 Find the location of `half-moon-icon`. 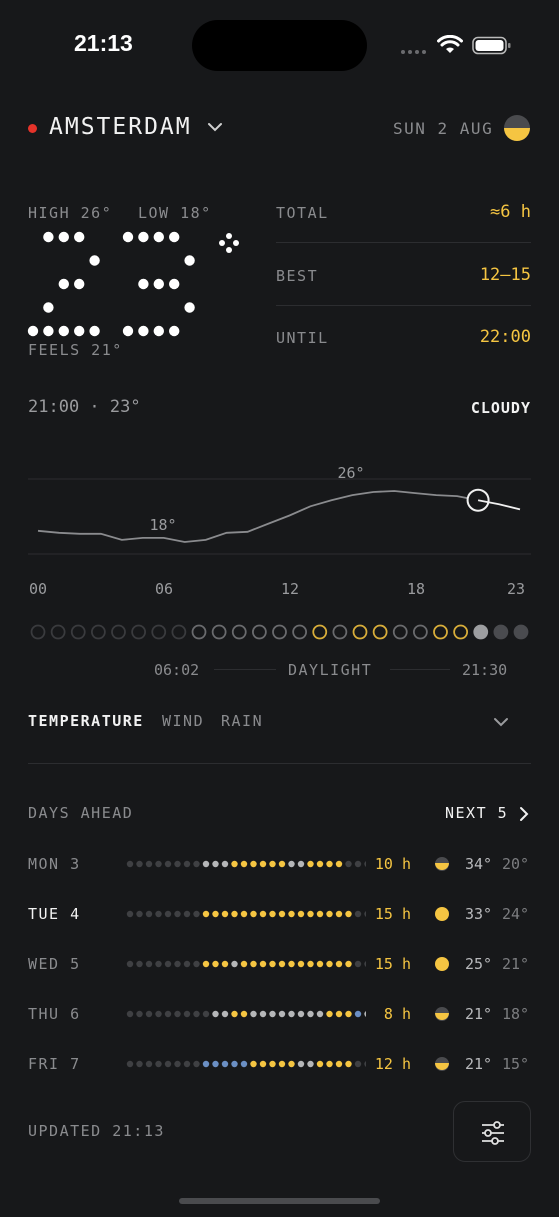

half-moon-icon is located at coordinates (517, 130).